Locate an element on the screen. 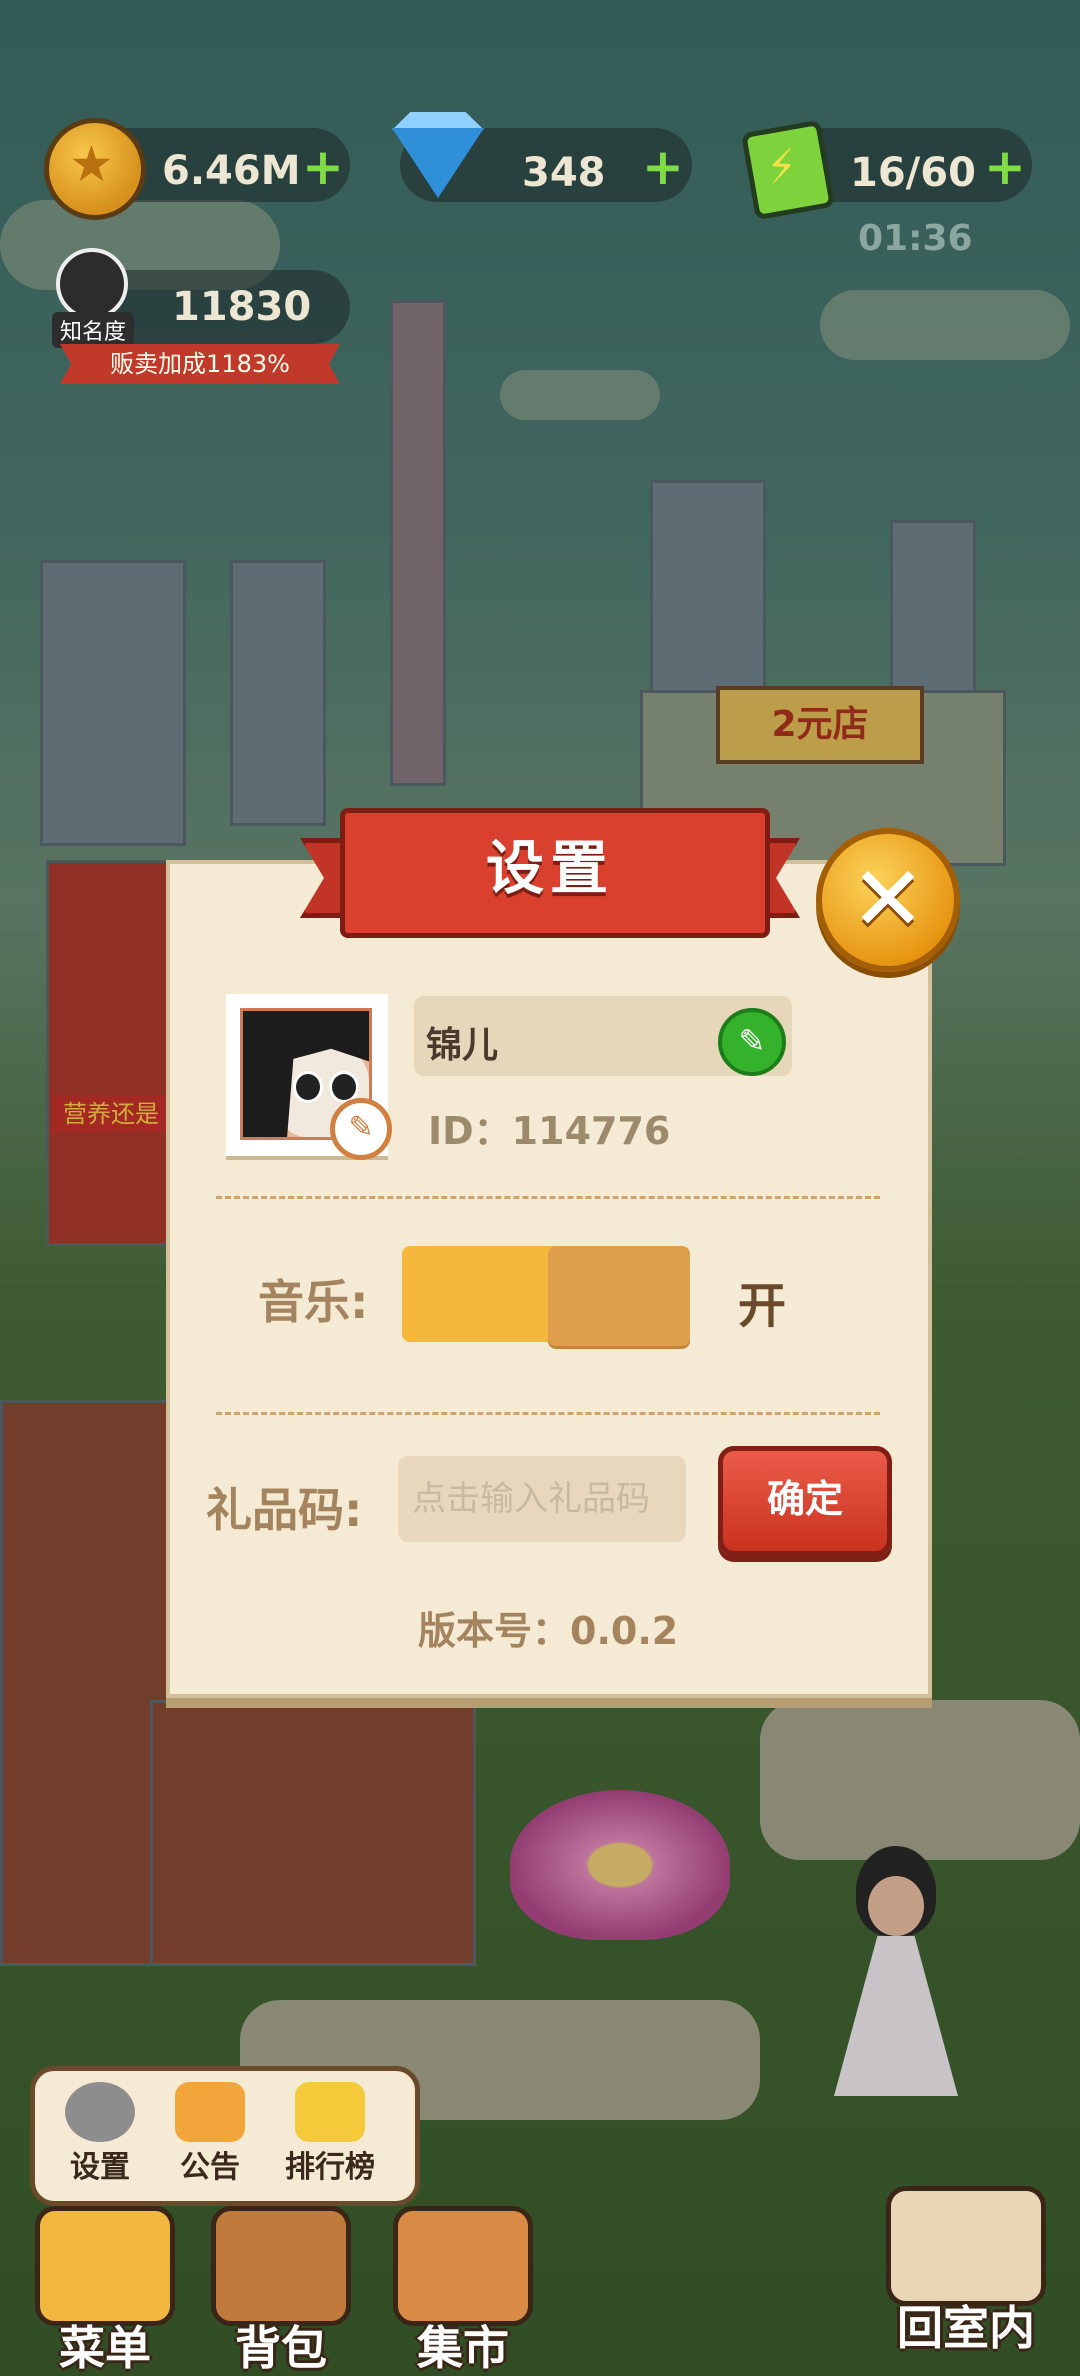 This screenshot has width=1080, height=2376. return-indoor-button: 回室内 is located at coordinates (966, 2272).